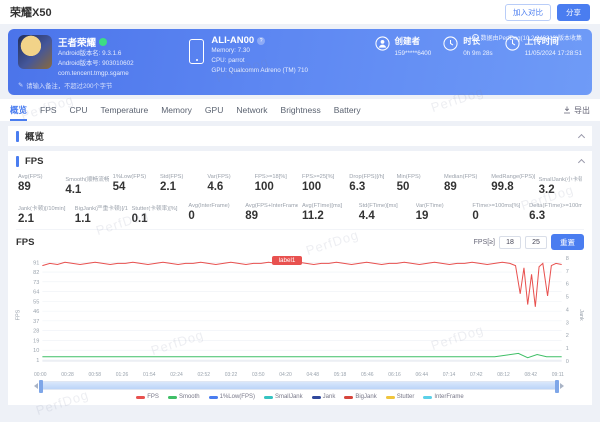 This screenshot has width=600, height=422. Describe the element at coordinates (261, 40) in the screenshot. I see `device-info-icon: ?` at that location.